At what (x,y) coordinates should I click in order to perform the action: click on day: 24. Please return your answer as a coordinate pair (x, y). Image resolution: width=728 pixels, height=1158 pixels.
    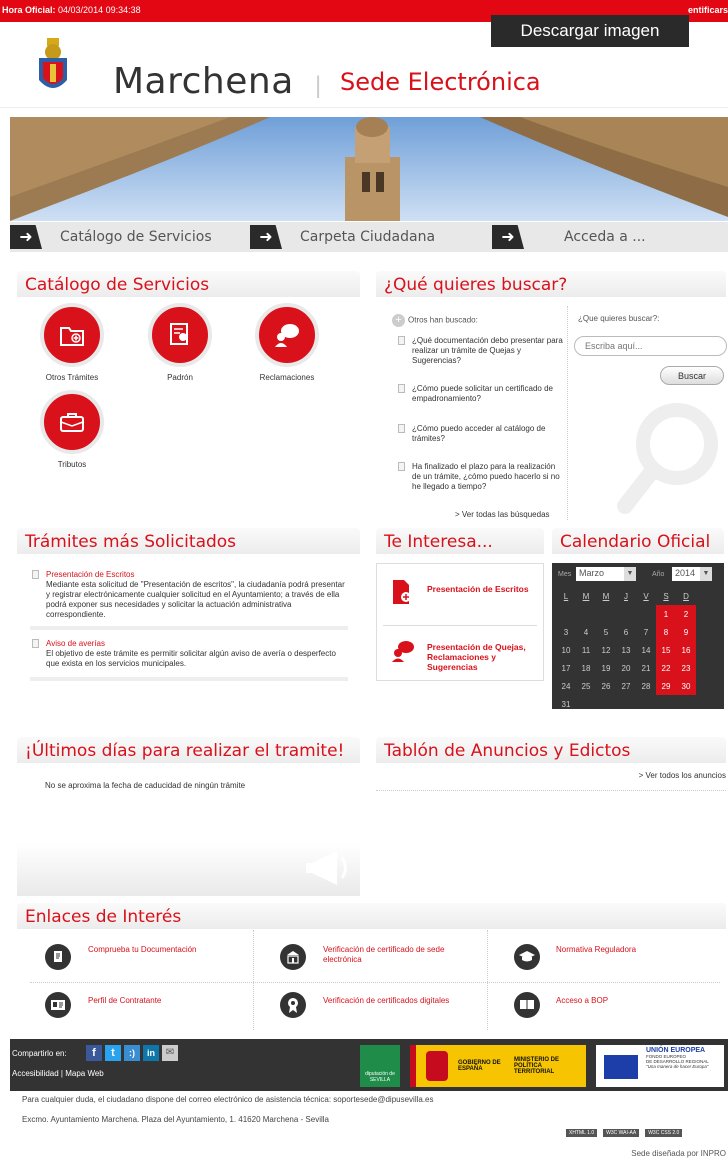
    Looking at the image, I should click on (566, 686).